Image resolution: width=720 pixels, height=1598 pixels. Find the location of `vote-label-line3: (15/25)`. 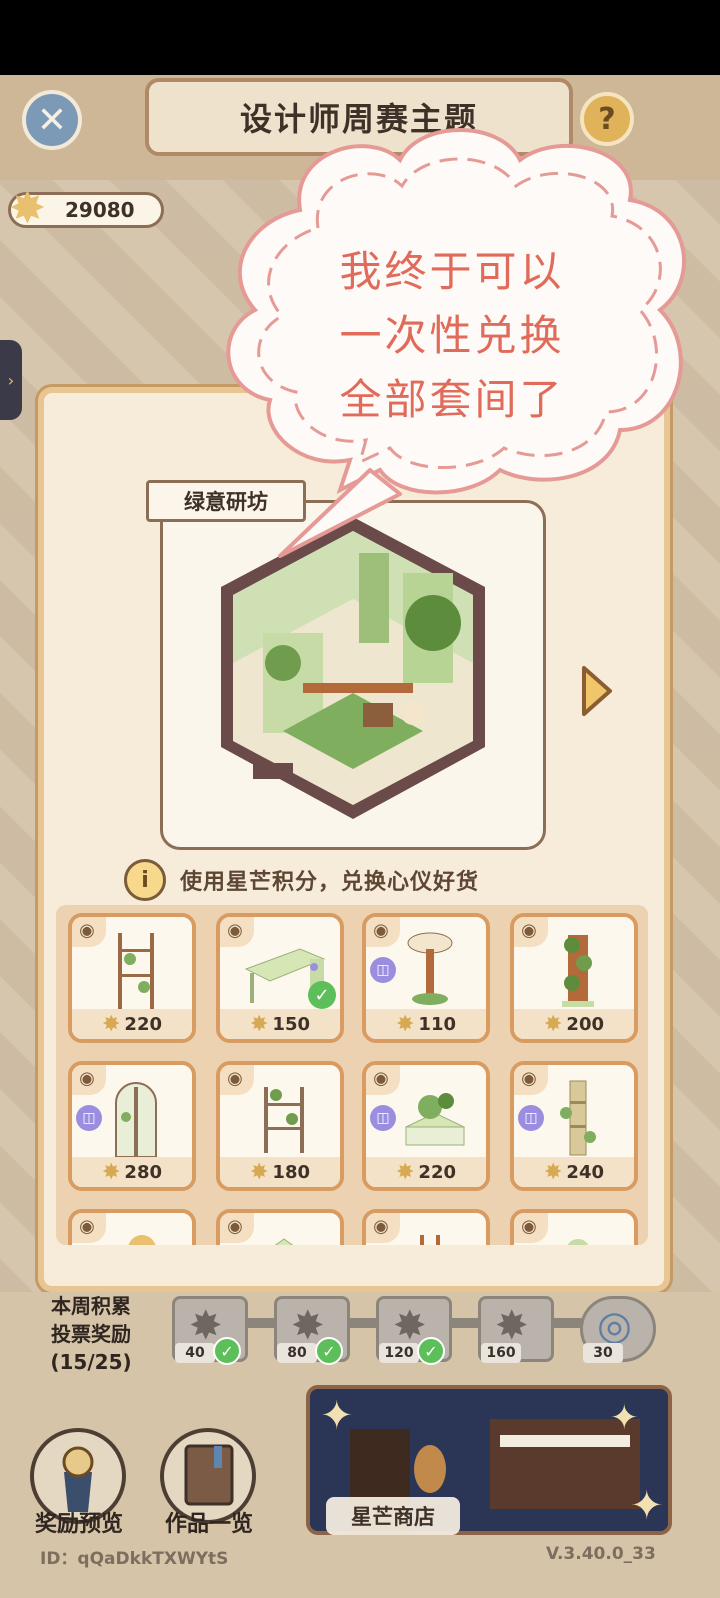

vote-label-line3: (15/25) is located at coordinates (91, 1362).